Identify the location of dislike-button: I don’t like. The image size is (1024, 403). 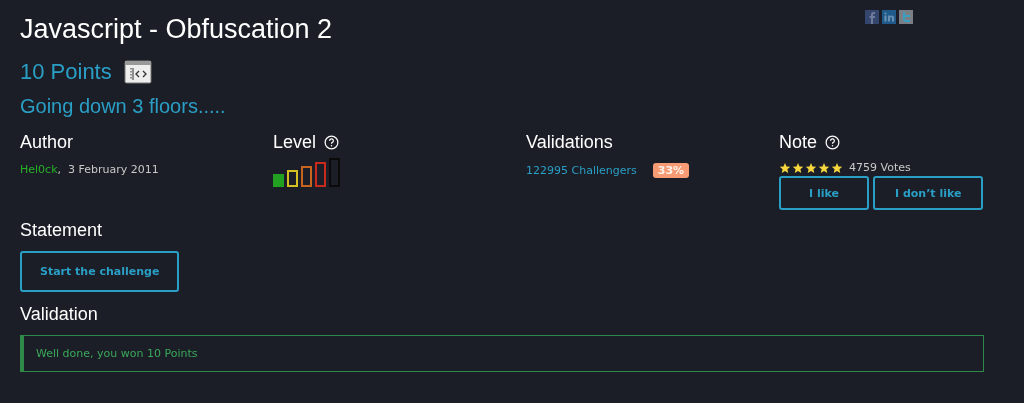
(928, 193).